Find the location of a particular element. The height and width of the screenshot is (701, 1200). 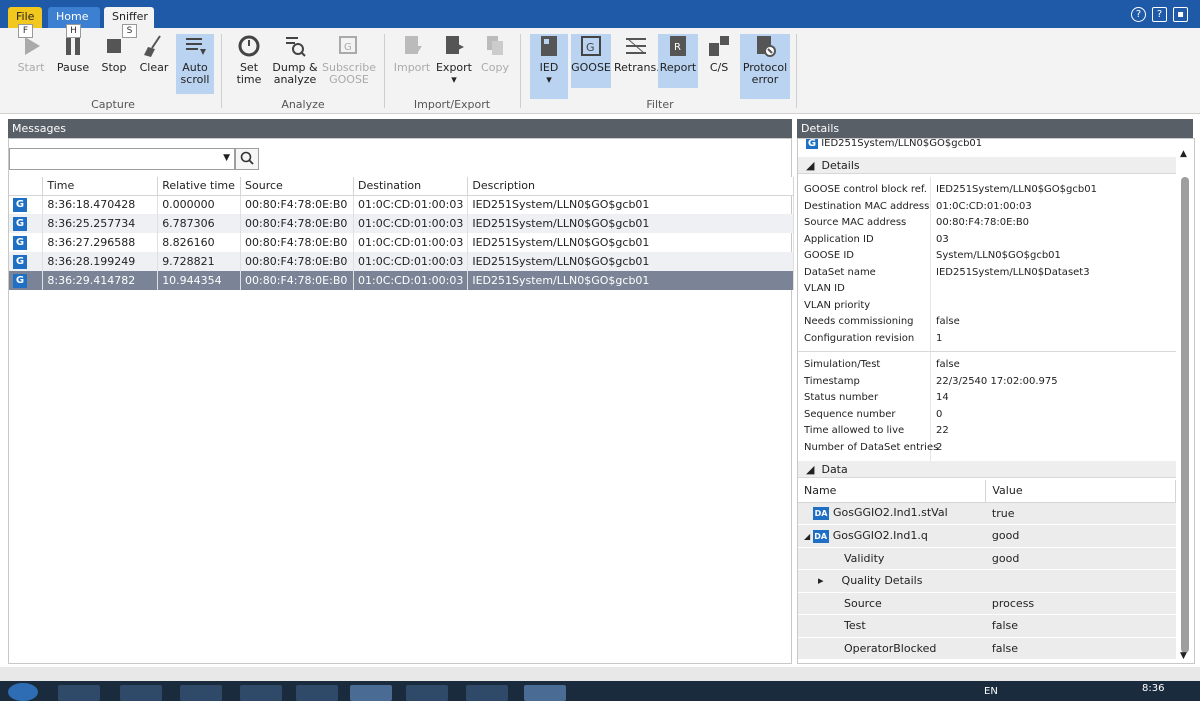

details-scrollbar: ▲ ▼ is located at coordinates (1185, 405).